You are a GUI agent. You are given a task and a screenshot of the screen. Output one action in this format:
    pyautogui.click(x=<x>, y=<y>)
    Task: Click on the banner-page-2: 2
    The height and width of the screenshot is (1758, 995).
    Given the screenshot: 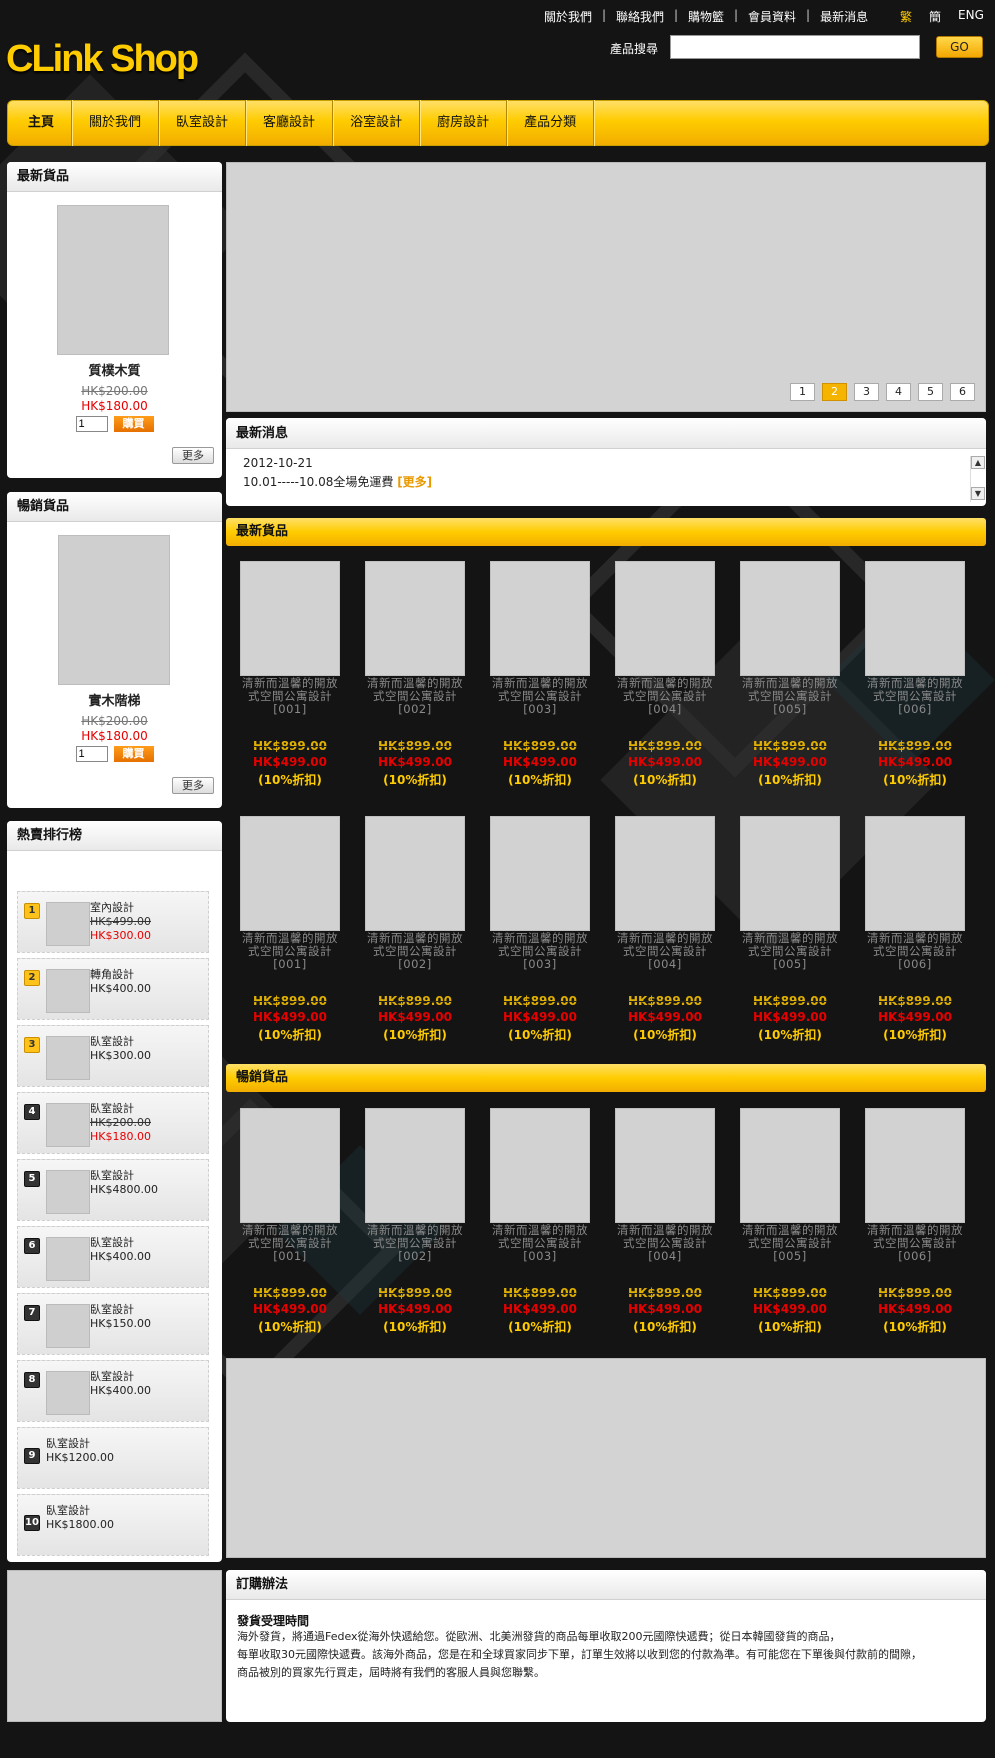 What is the action you would take?
    pyautogui.click(x=834, y=392)
    